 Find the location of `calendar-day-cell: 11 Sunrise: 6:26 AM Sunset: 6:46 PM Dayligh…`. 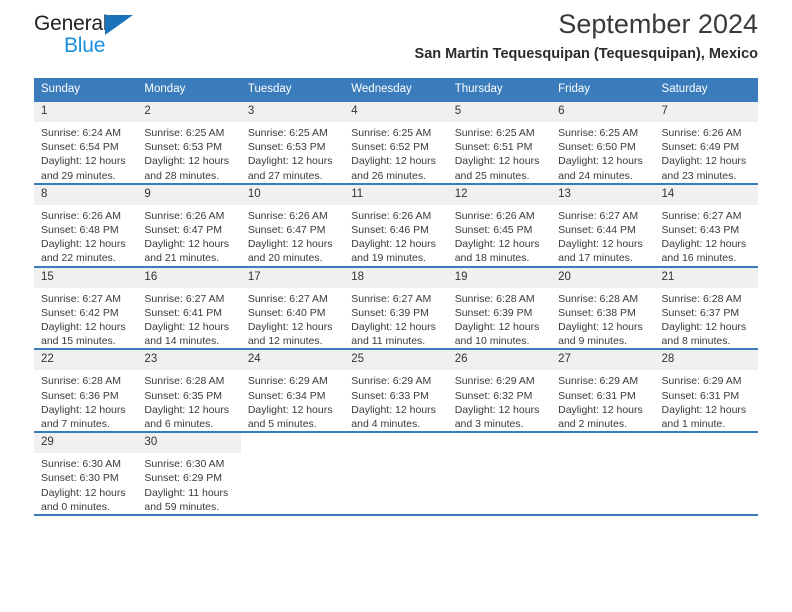

calendar-day-cell: 11 Sunrise: 6:26 AM Sunset: 6:46 PM Dayligh… is located at coordinates (396, 224).